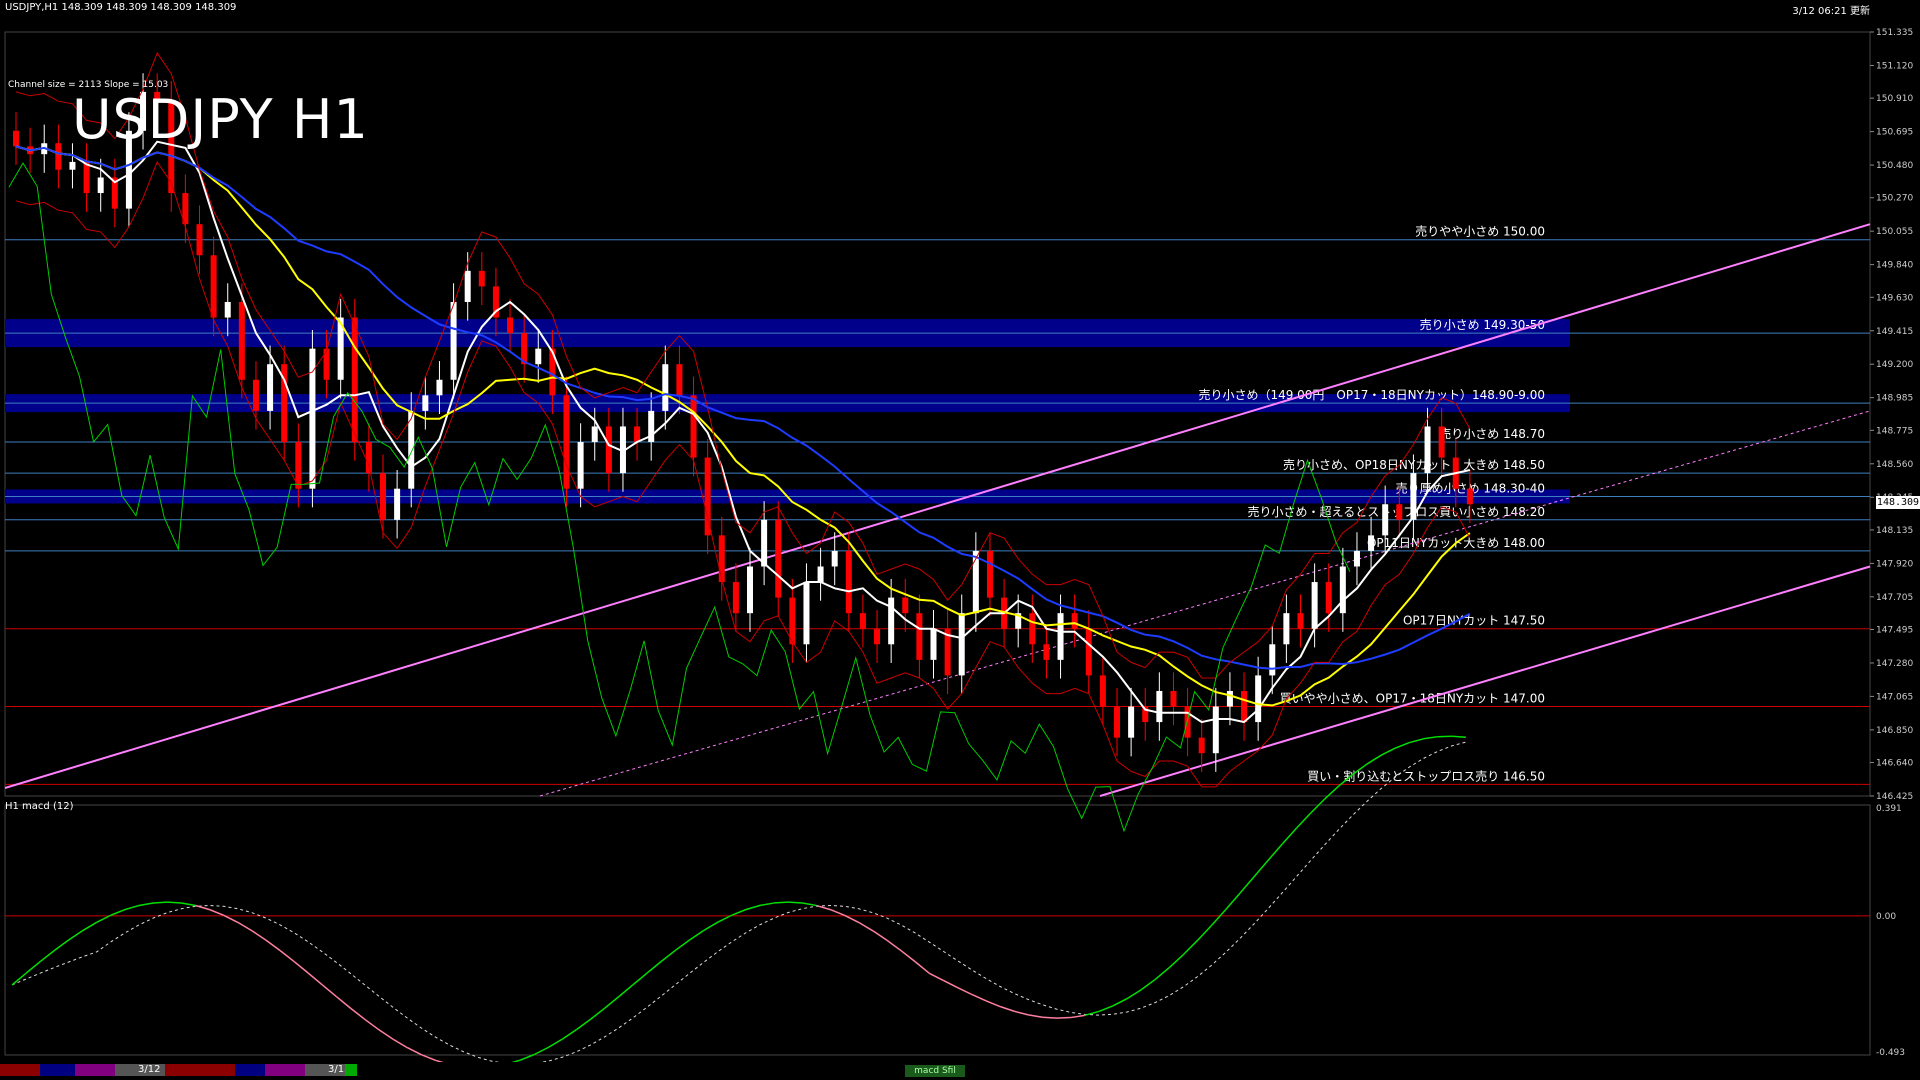 The height and width of the screenshot is (1080, 1920). I want to click on y-tick-label: 147.495, so click(1894, 631).